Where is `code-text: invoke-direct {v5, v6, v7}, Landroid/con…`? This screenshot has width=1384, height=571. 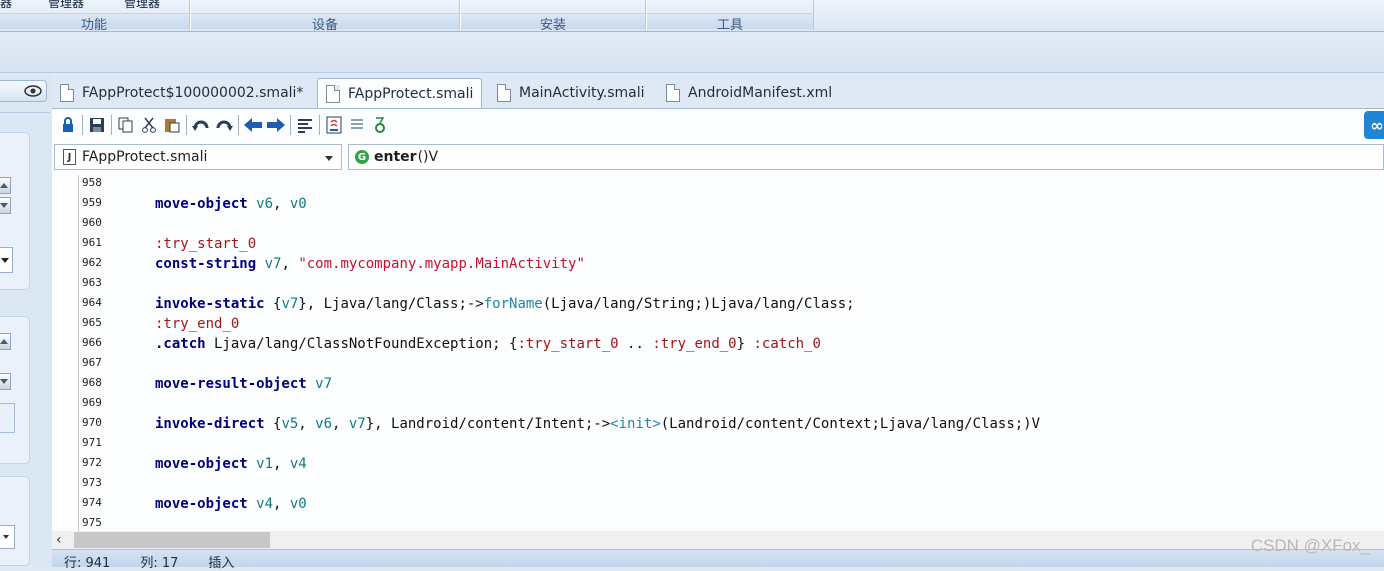
code-text: invoke-direct {v5, v6, v7}, Landroid/con… is located at coordinates (598, 424).